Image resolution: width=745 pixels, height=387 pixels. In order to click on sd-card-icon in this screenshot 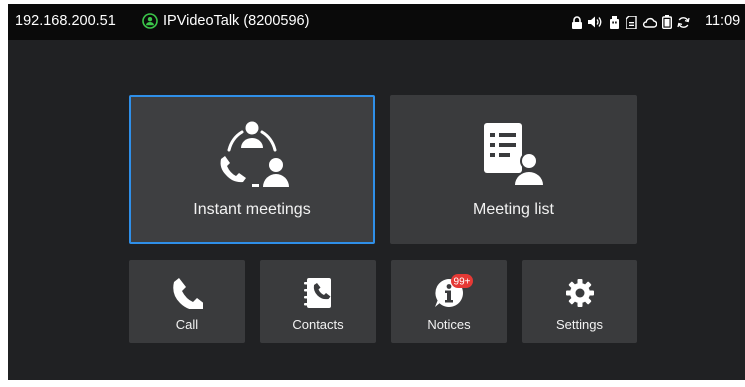, I will do `click(631, 22)`.